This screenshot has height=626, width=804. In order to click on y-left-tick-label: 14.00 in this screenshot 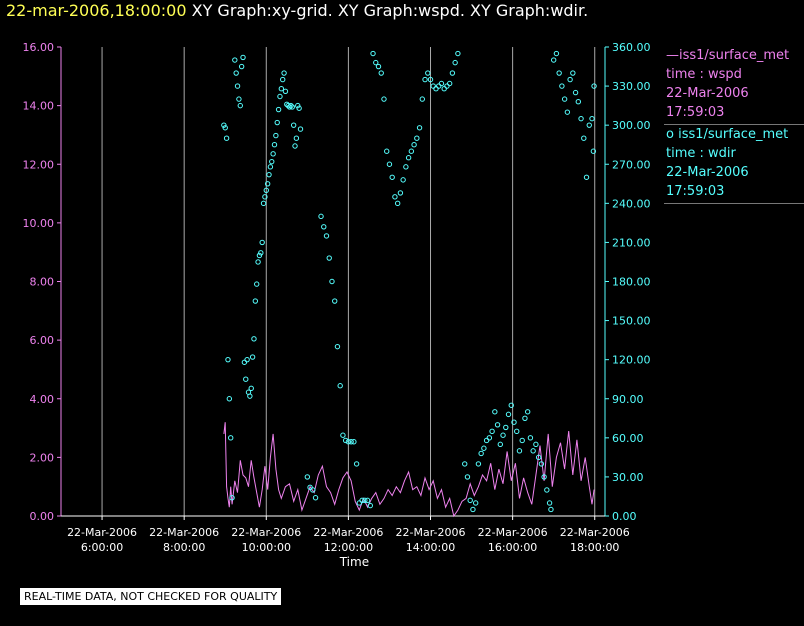, I will do `click(39, 106)`.